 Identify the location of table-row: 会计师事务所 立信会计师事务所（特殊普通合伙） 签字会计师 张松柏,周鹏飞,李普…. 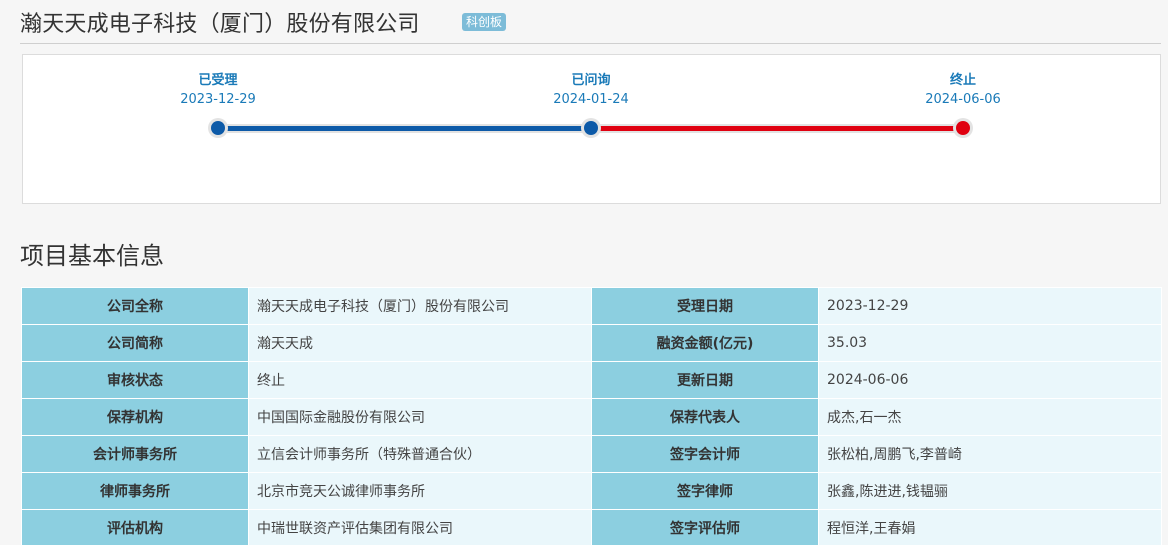
(591, 454).